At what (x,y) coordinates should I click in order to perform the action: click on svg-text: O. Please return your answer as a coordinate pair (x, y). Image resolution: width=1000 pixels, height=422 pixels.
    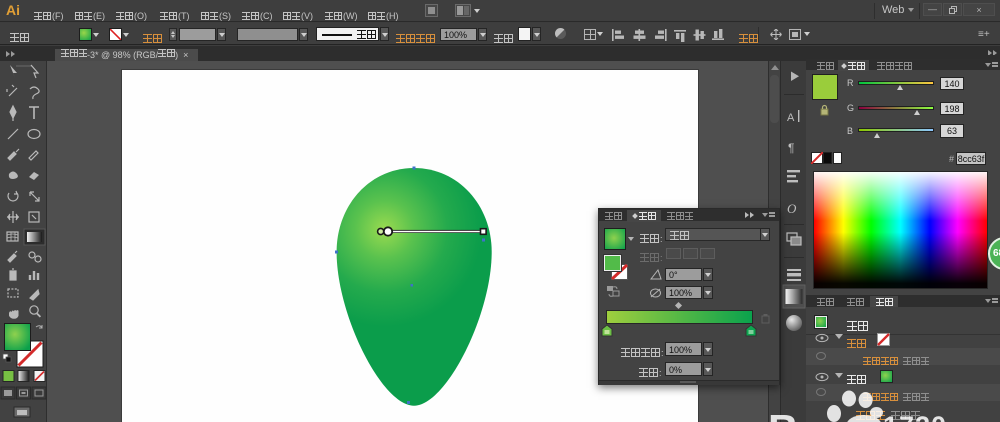
    Looking at the image, I should click on (792, 208).